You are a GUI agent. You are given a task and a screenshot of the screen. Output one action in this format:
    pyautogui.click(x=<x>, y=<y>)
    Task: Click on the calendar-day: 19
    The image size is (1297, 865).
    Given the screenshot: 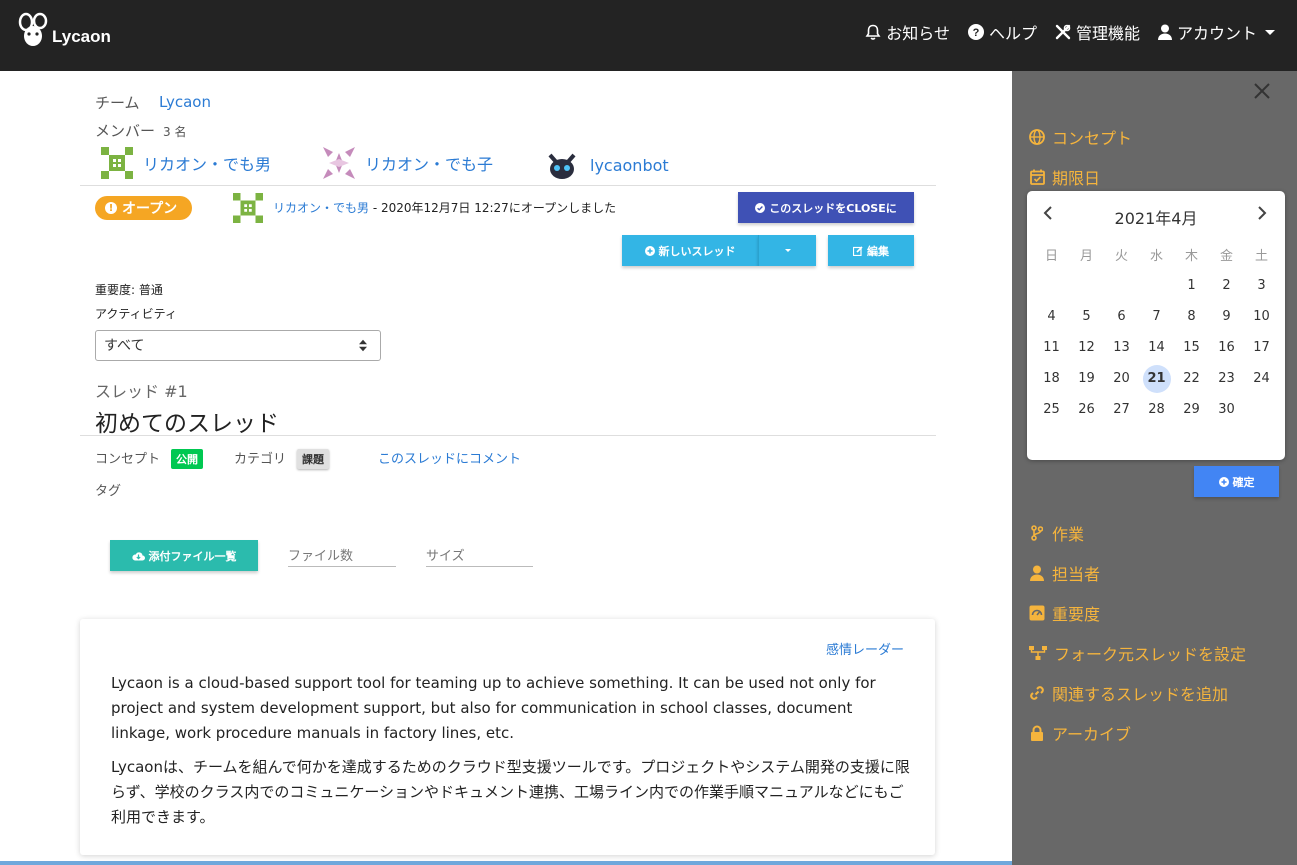 What is the action you would take?
    pyautogui.click(x=1086, y=378)
    